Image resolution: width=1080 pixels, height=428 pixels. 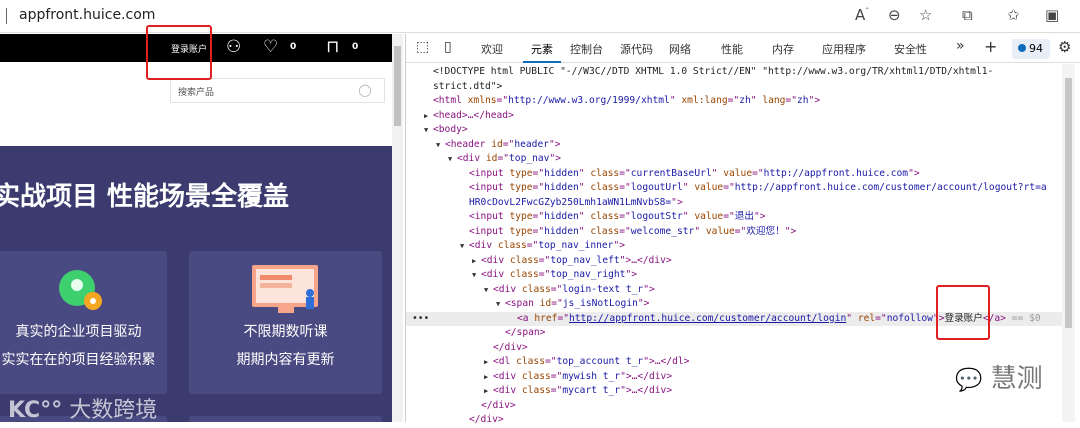 I want to click on tab-2: 控制台, so click(x=586, y=49).